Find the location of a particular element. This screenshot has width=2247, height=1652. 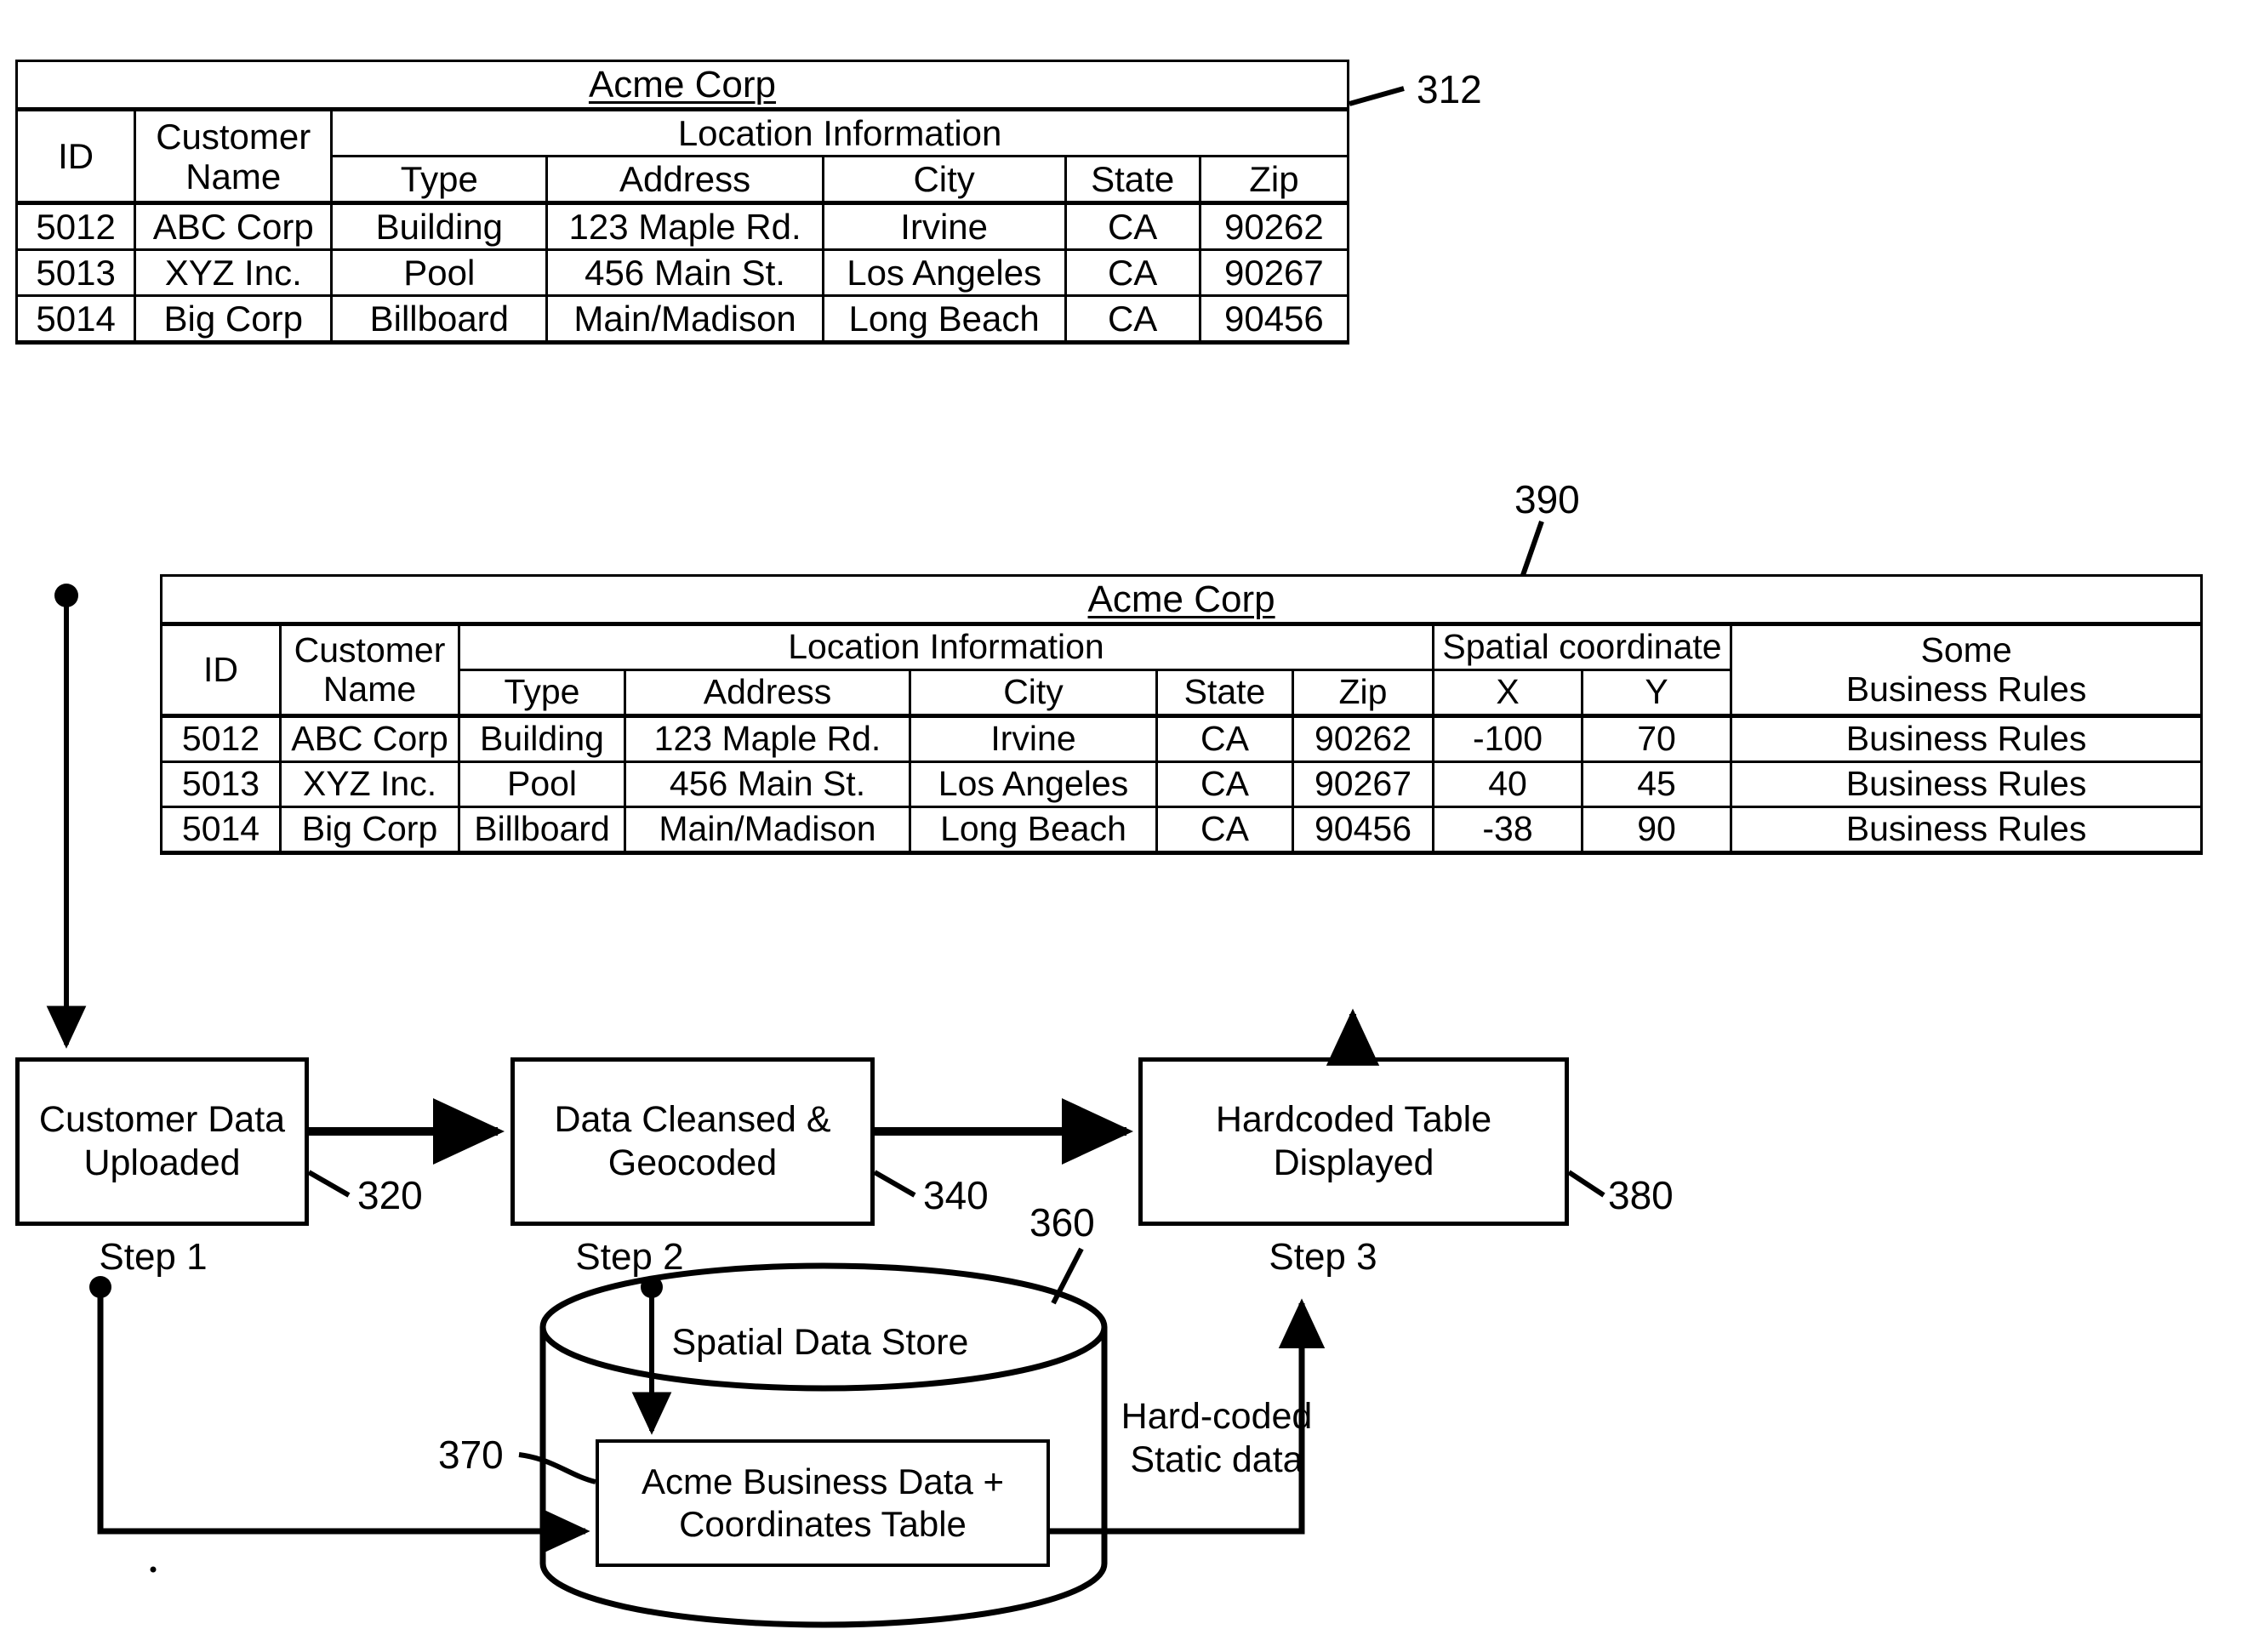

cell-name: Big Corp is located at coordinates (369, 830).